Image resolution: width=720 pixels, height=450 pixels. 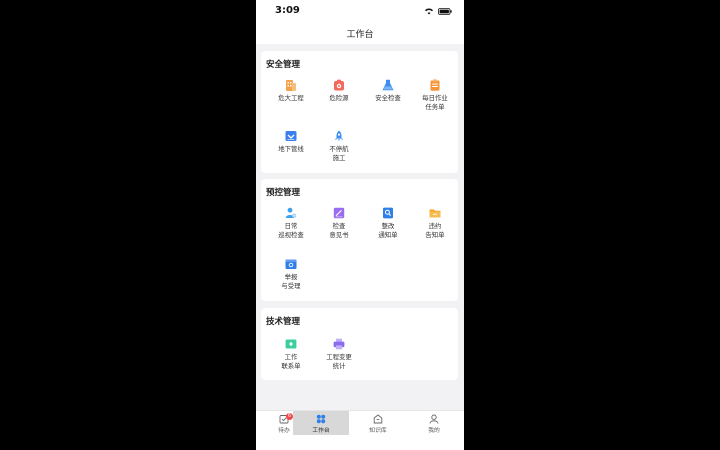 I want to click on home-indicator-area, so click(x=360, y=442).